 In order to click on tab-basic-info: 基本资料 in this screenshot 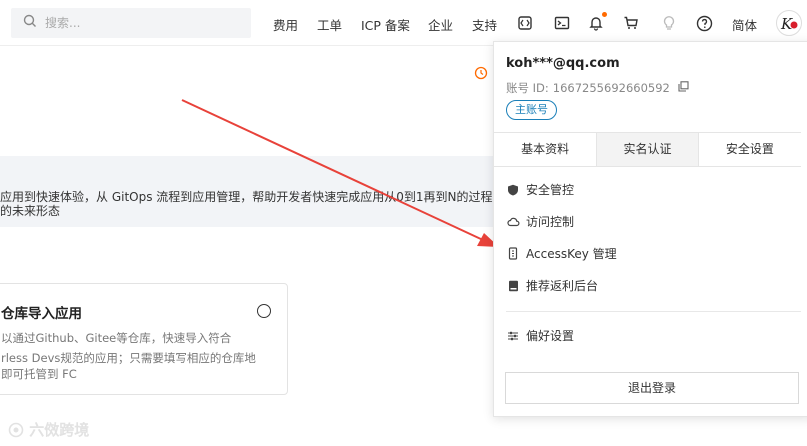, I will do `click(545, 149)`.